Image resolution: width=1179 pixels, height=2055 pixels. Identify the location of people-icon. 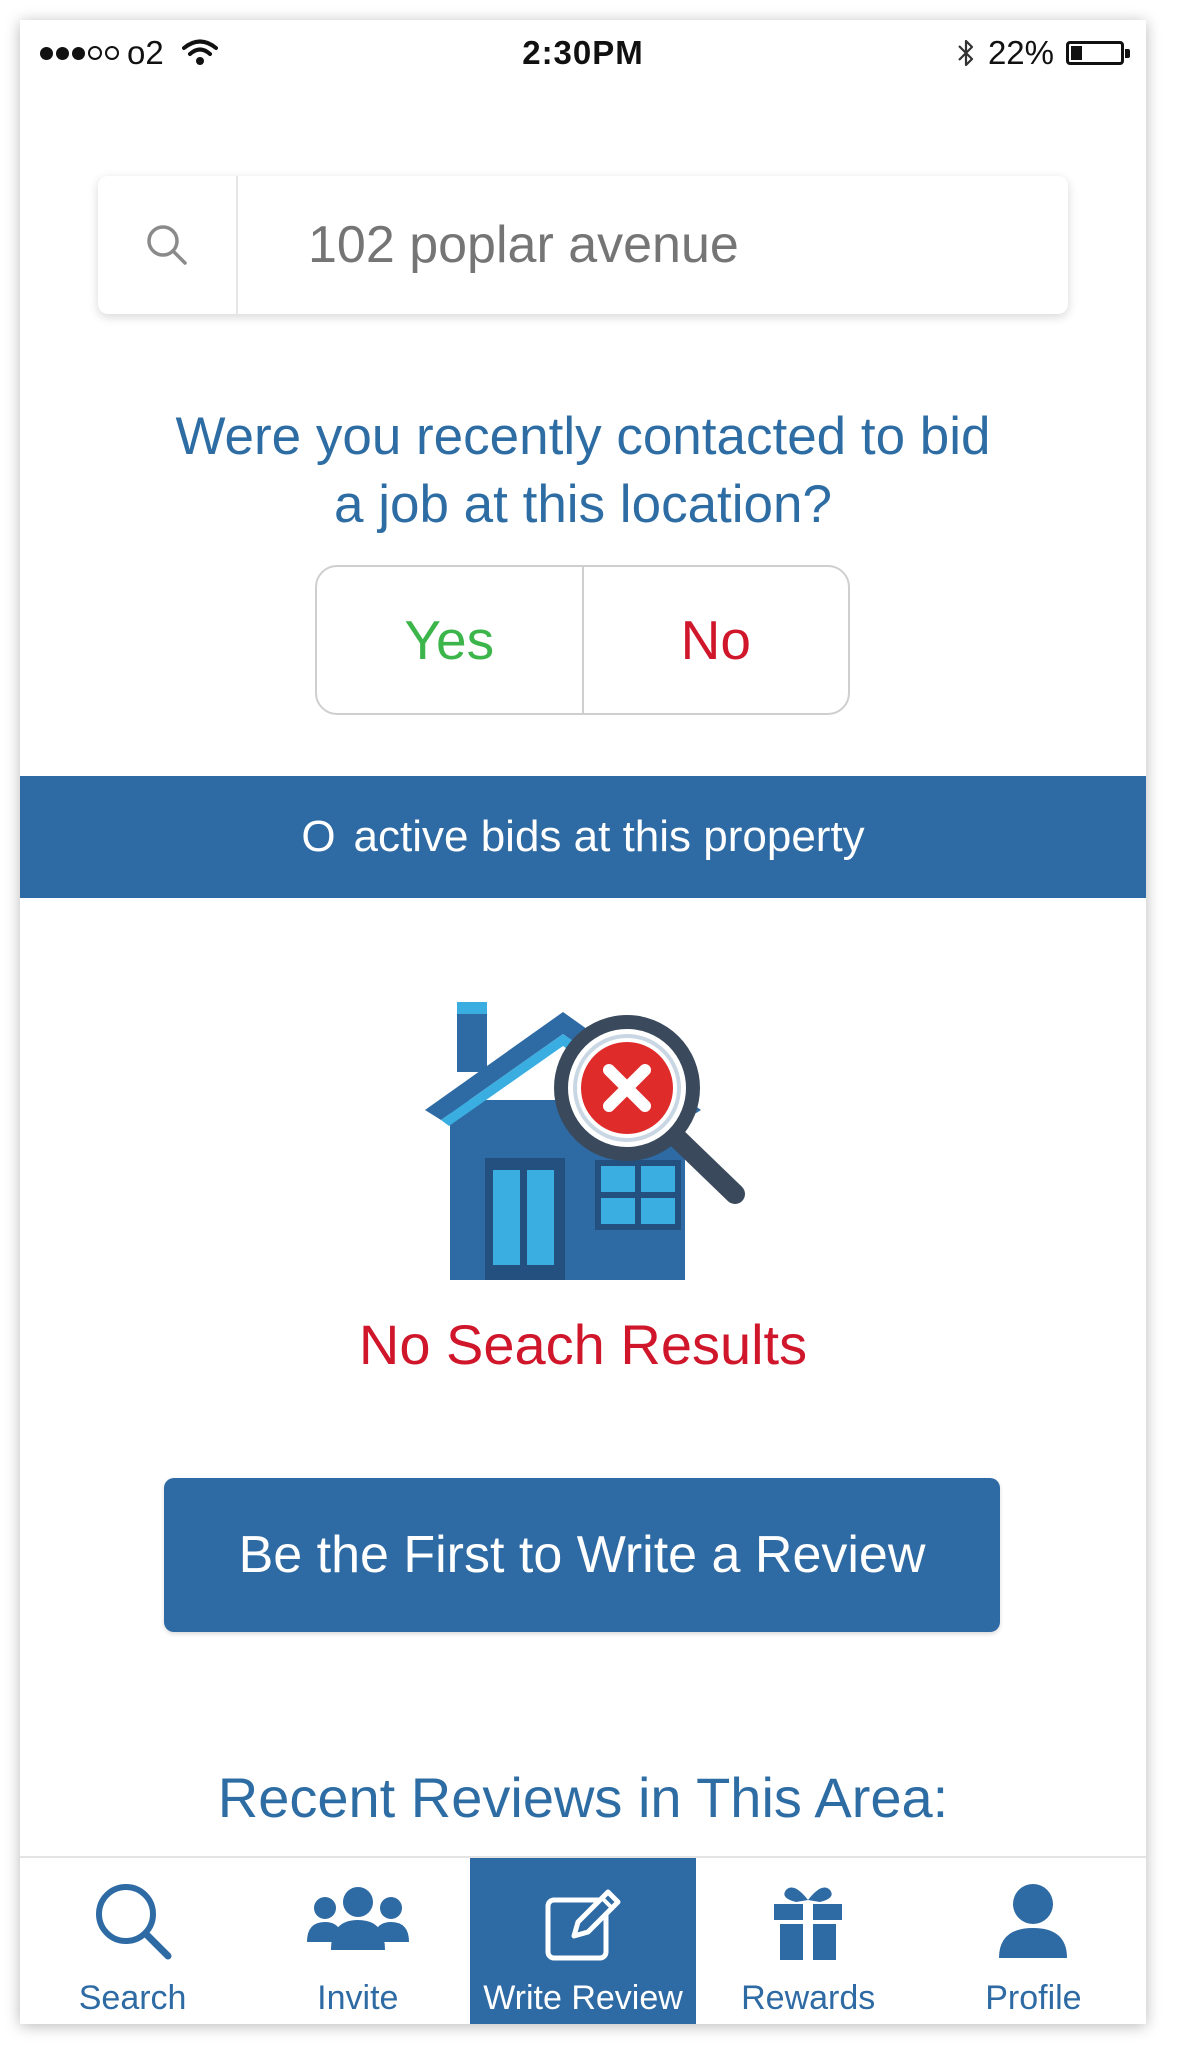
(357, 1918).